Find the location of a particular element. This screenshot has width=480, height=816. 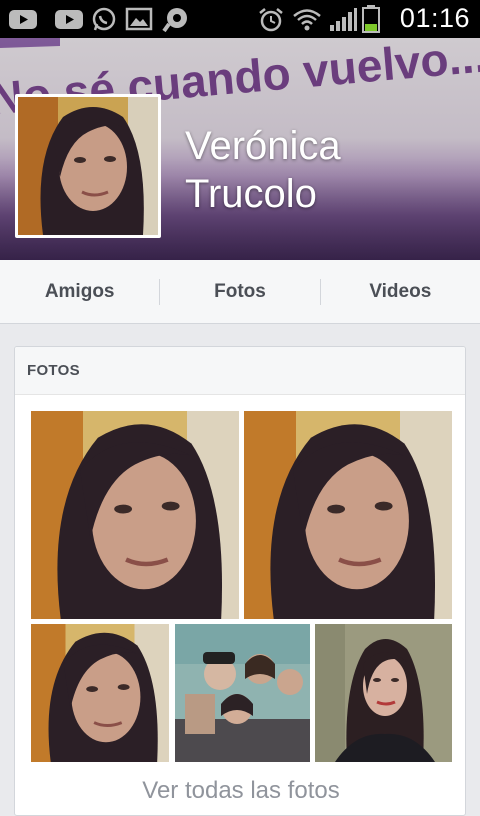

messenger-icon is located at coordinates (174, 20).